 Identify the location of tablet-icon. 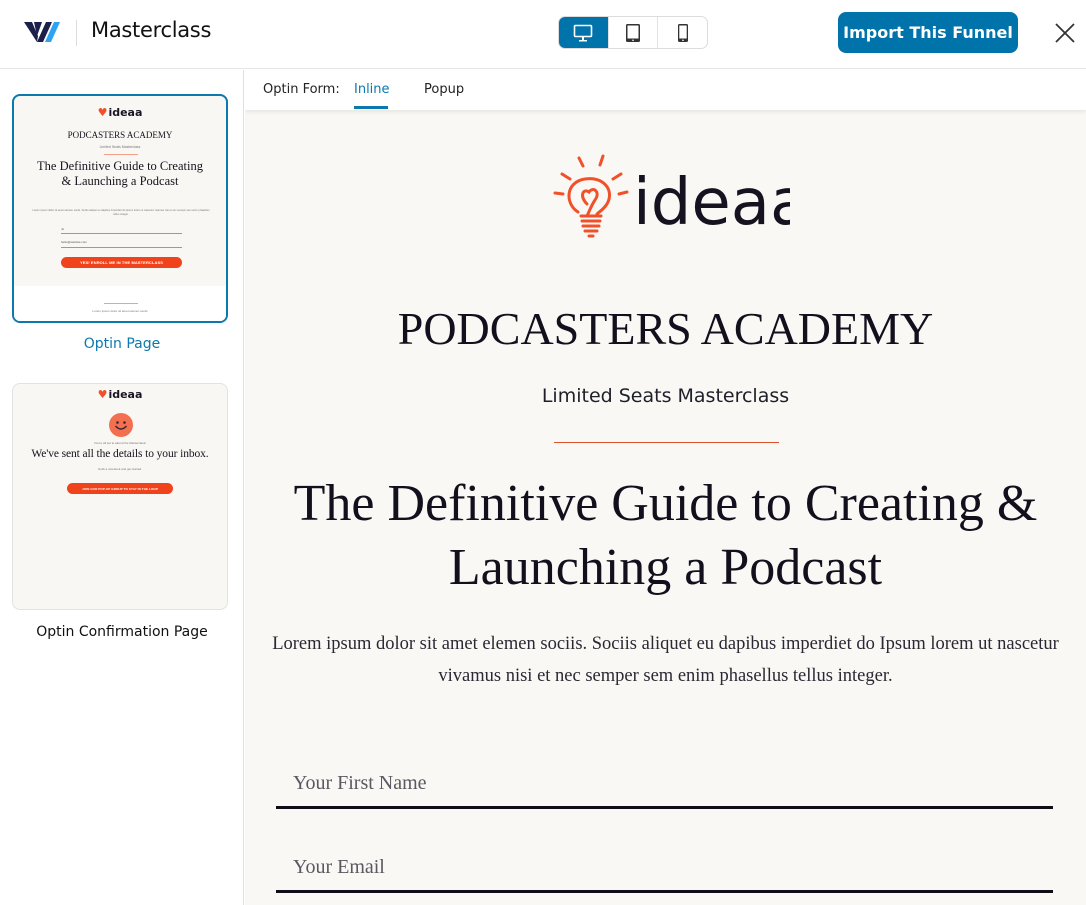
(633, 32).